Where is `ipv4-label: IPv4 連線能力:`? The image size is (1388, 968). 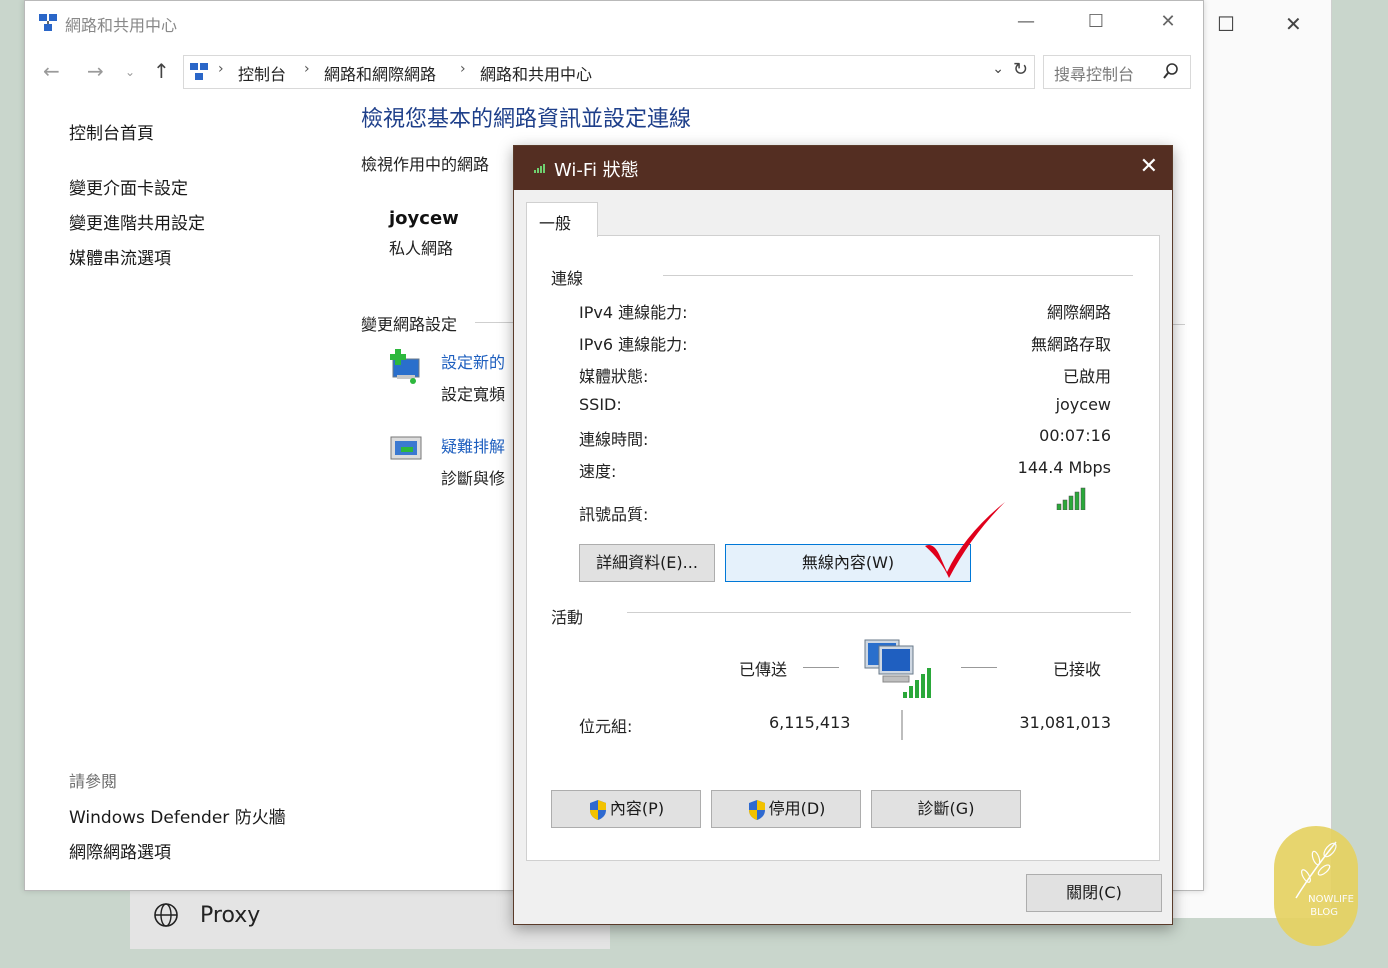 ipv4-label: IPv4 連線能力: is located at coordinates (633, 312).